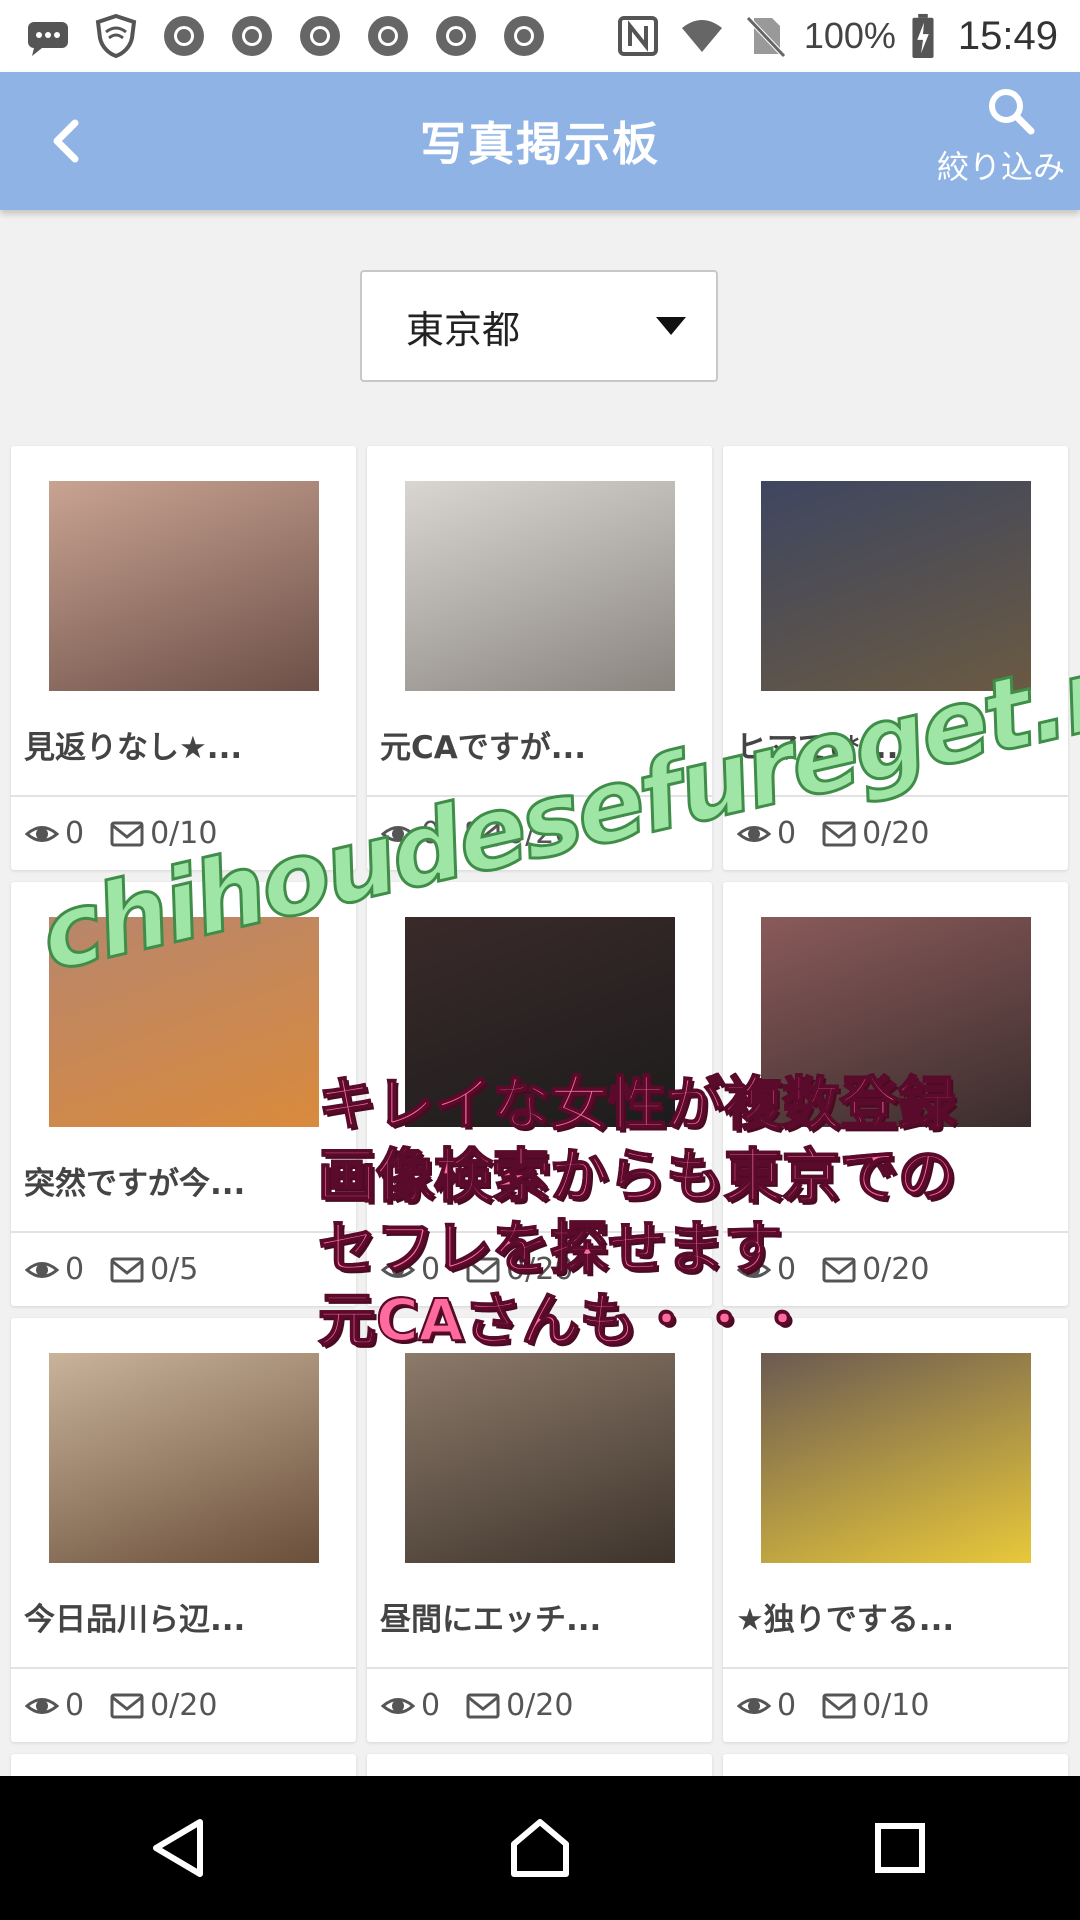 Image resolution: width=1080 pixels, height=1920 pixels. I want to click on post-card: 突然ですが今... 0 0/5, so click(183, 1094).